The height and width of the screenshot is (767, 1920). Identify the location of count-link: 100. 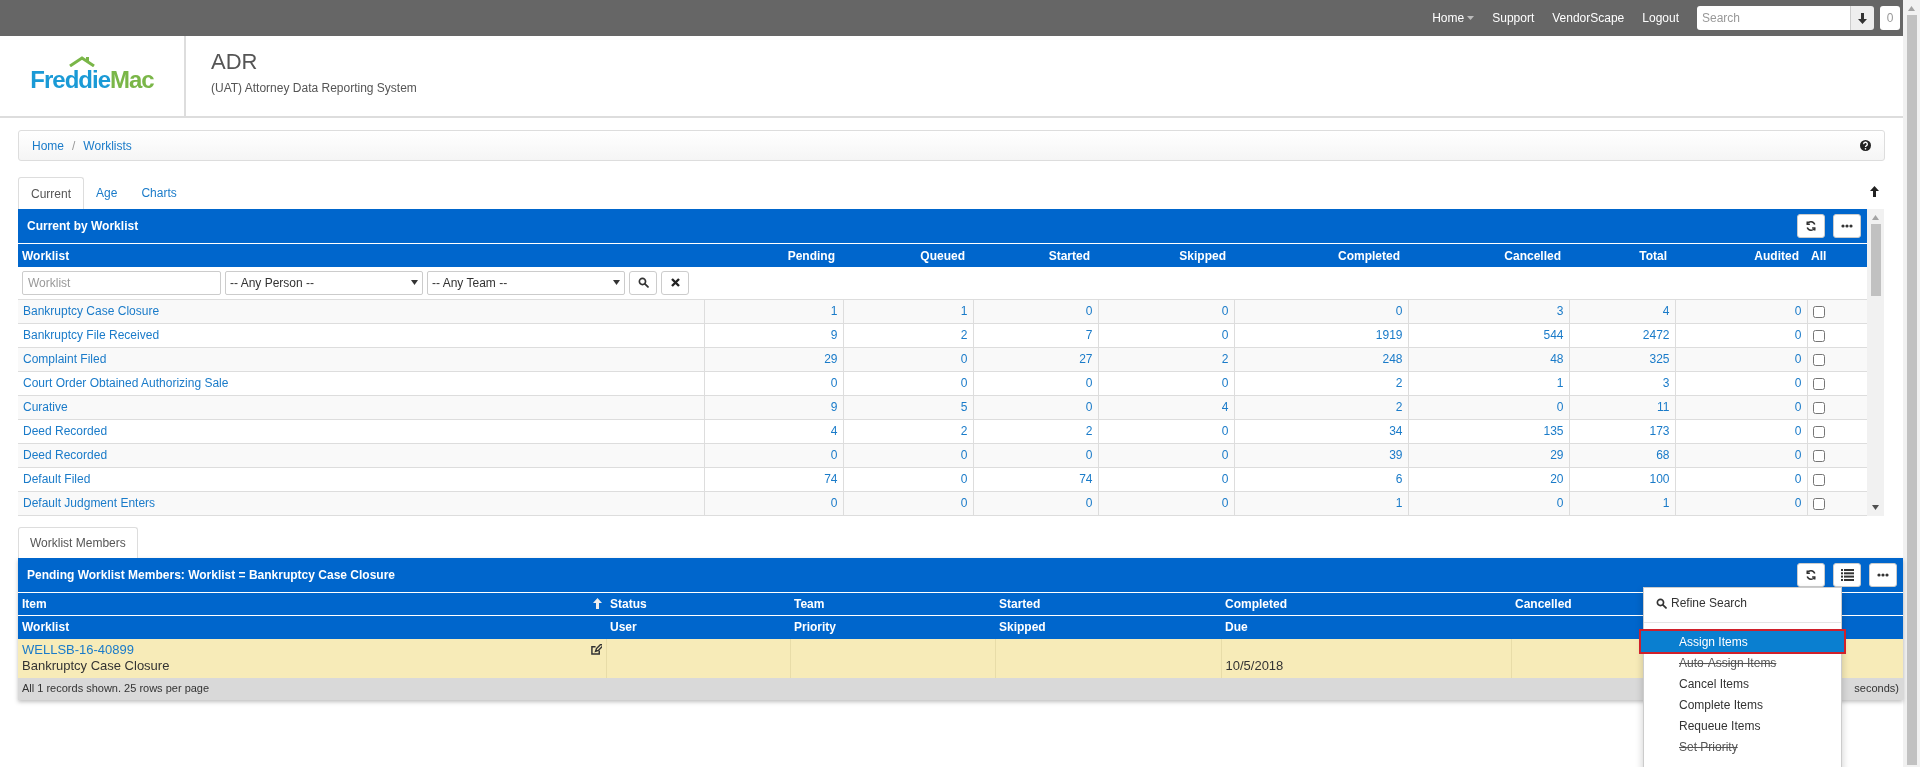
(1659, 479).